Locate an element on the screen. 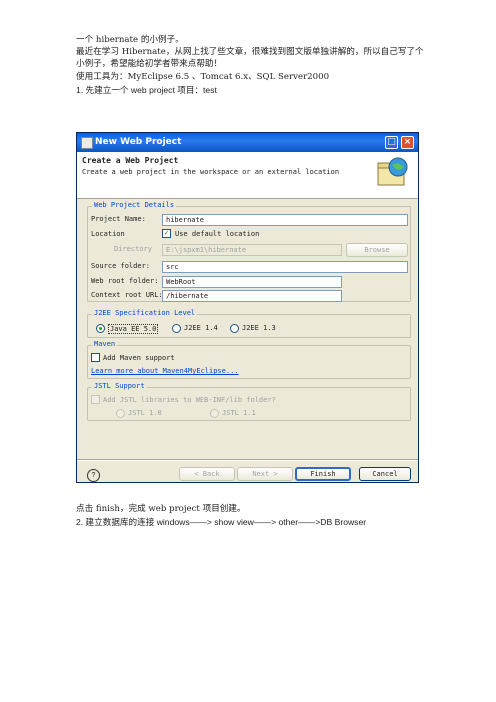  jstl-checkbox is located at coordinates (95, 399).